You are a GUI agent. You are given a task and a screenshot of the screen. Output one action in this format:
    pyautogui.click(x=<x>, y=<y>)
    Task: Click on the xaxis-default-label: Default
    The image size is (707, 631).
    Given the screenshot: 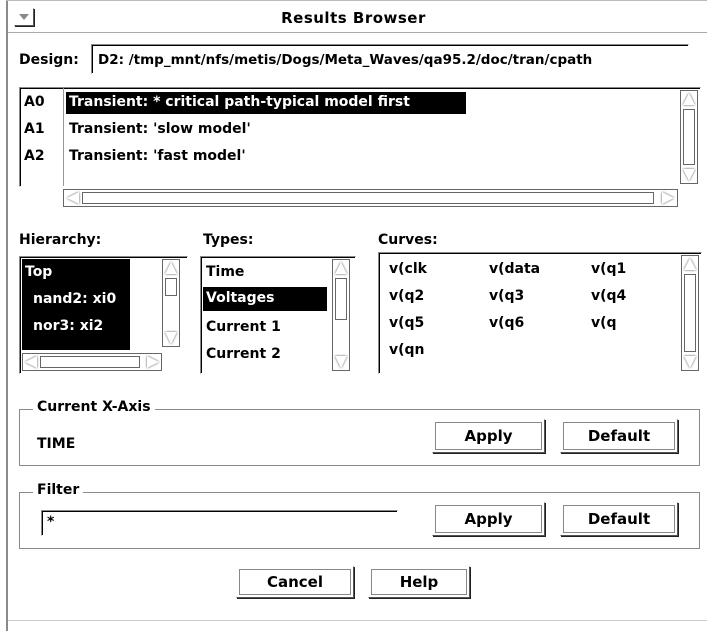 What is the action you would take?
    pyautogui.click(x=619, y=436)
    